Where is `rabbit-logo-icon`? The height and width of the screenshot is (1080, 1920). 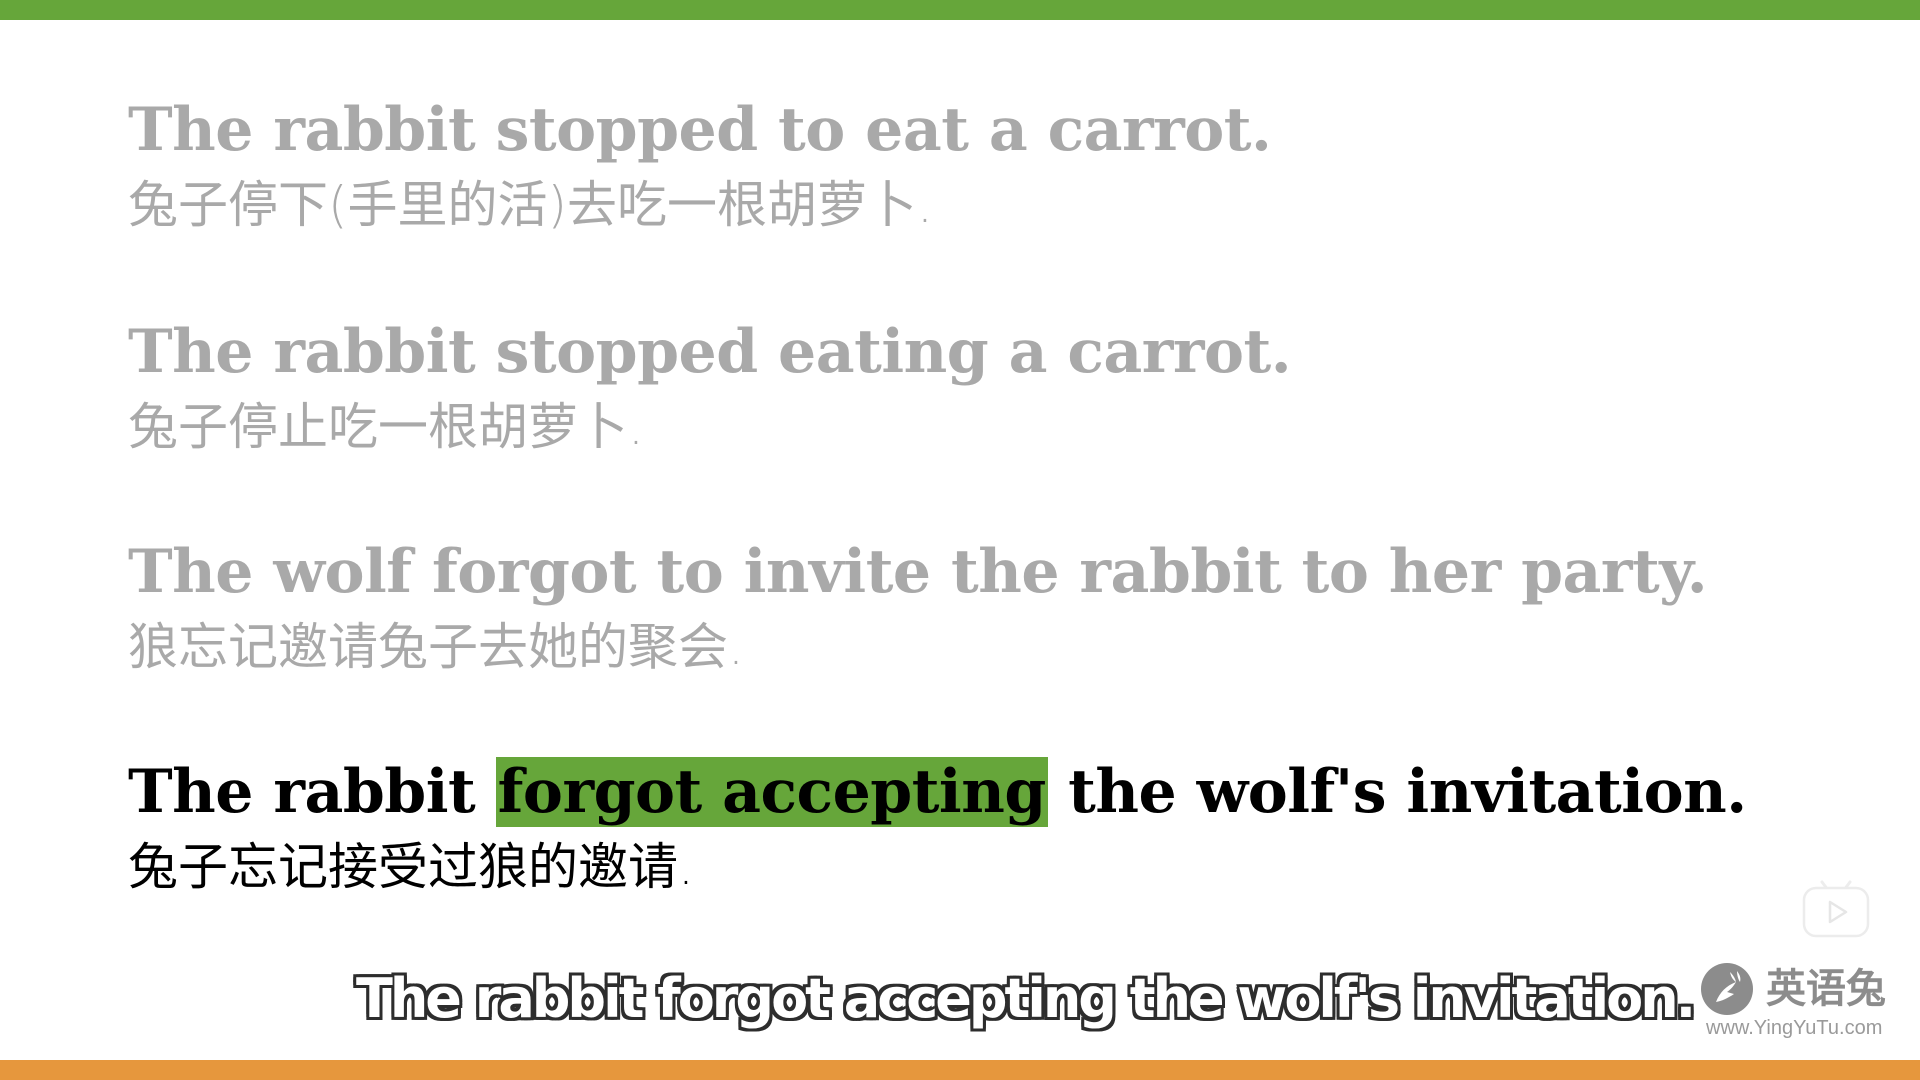 rabbit-logo-icon is located at coordinates (1727, 989).